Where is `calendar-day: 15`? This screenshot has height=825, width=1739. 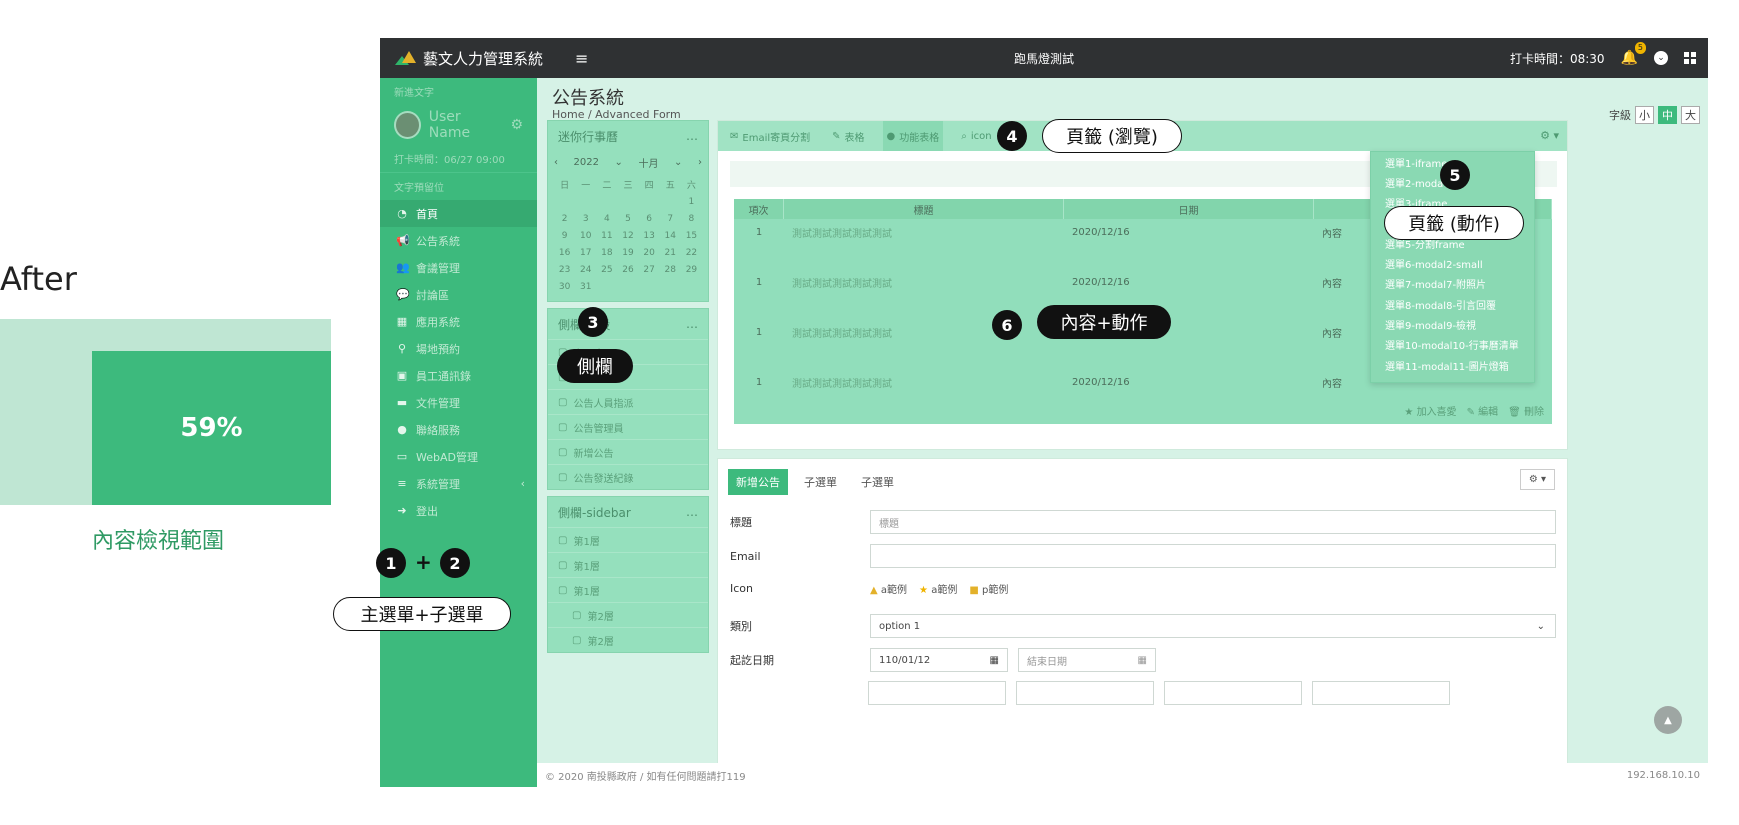
calendar-day: 15 is located at coordinates (691, 235).